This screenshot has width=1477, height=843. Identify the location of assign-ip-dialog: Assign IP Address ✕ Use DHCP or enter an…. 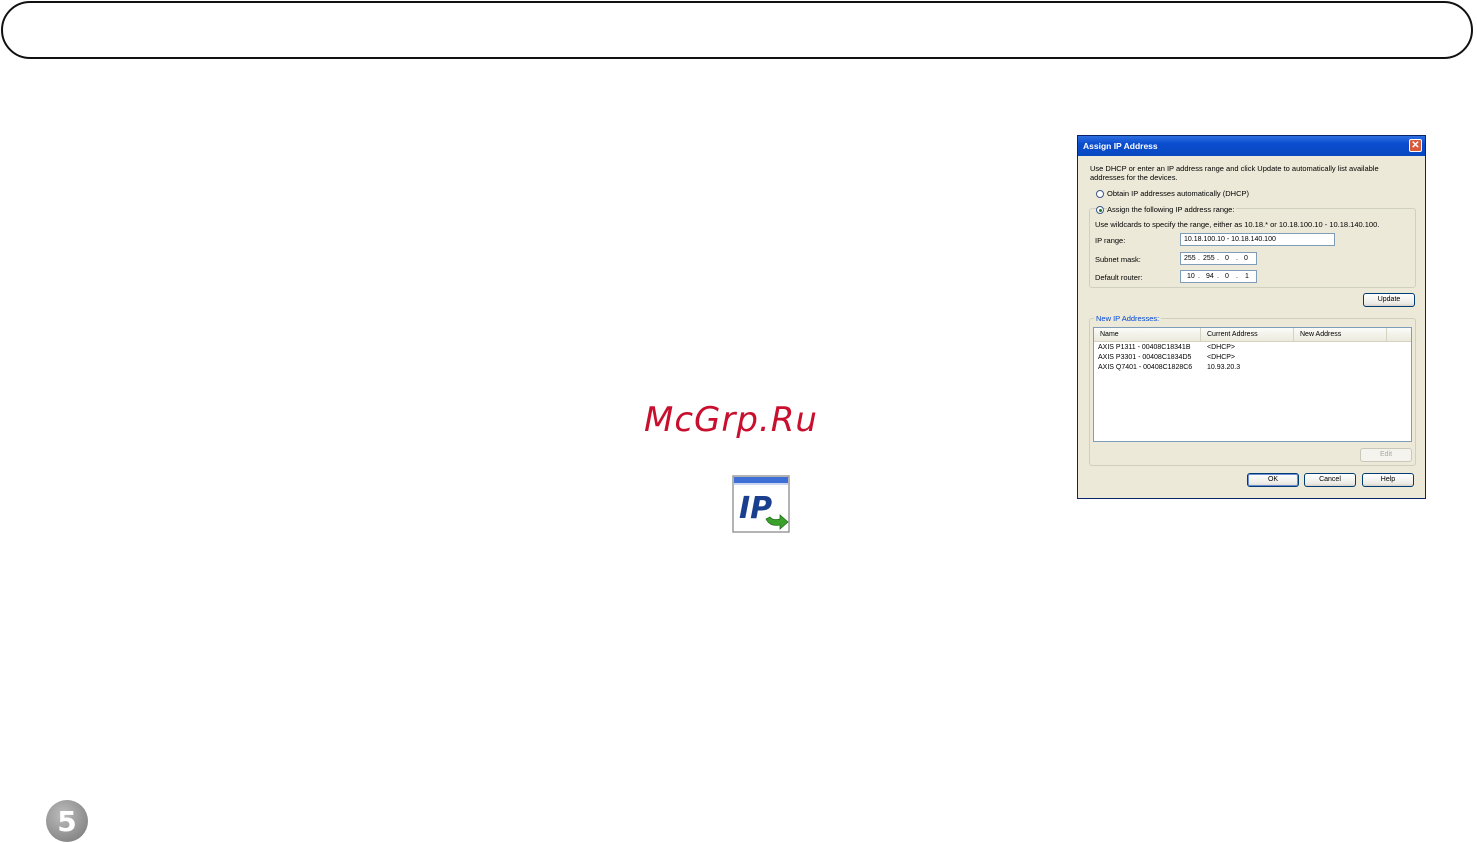
(1251, 317).